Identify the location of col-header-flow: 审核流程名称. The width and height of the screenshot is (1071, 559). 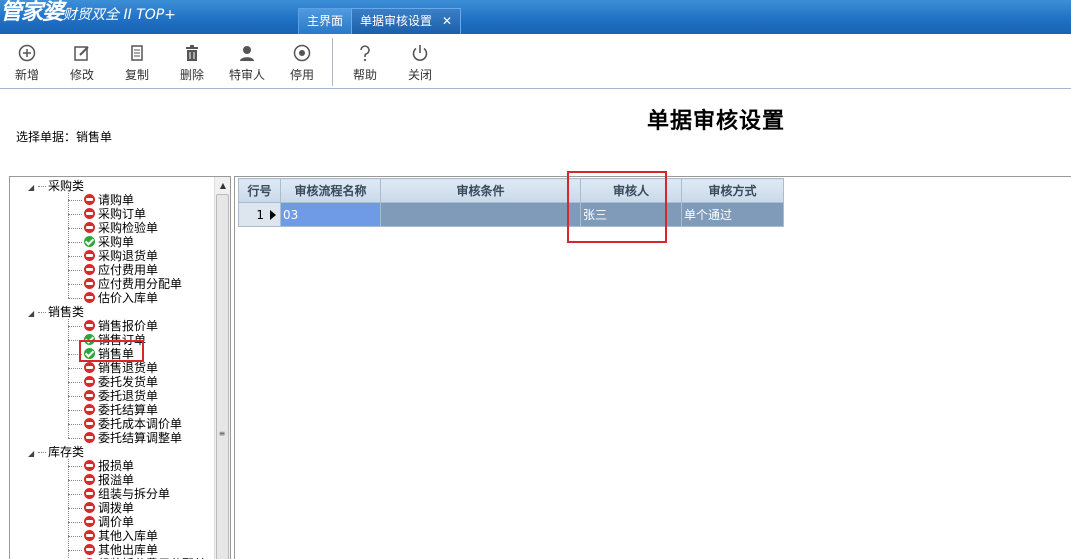
(330, 190).